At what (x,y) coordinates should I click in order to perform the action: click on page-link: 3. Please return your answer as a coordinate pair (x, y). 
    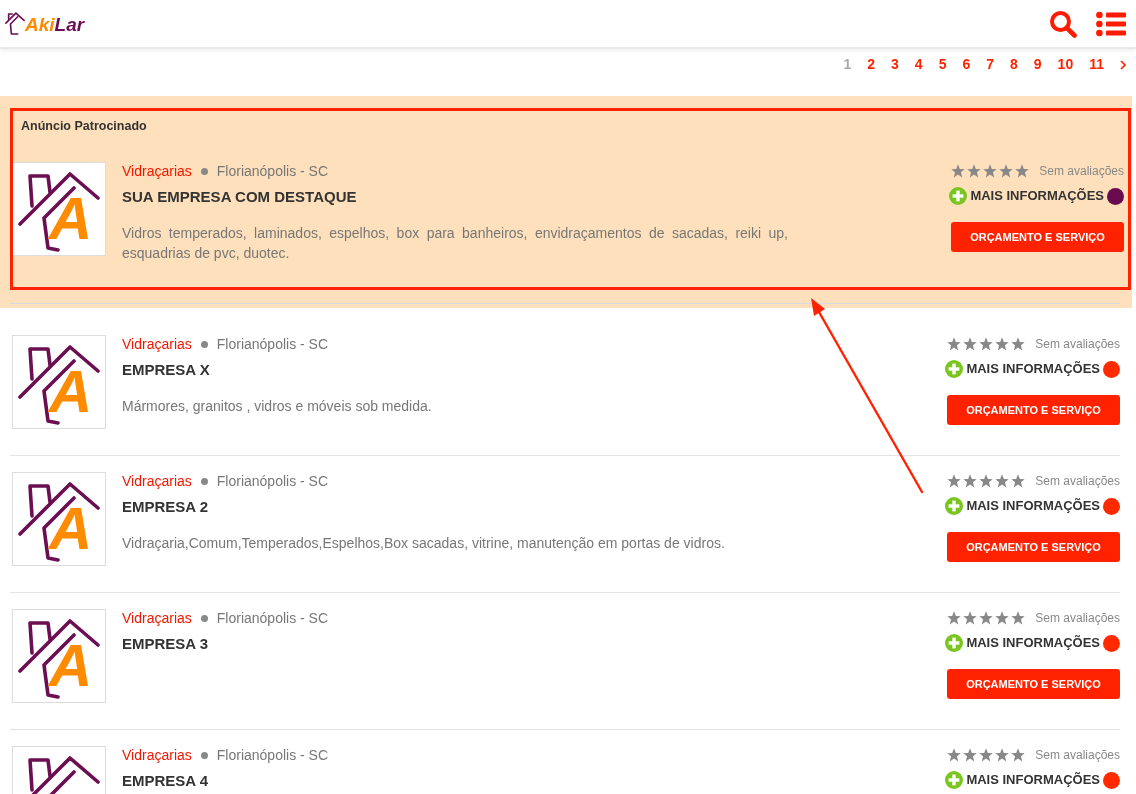
    Looking at the image, I should click on (895, 64).